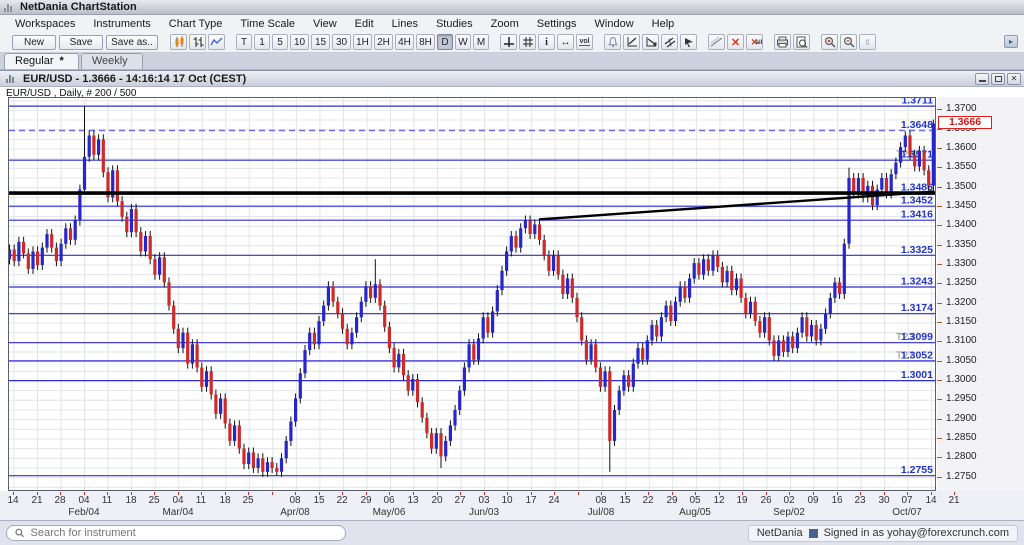 The width and height of the screenshot is (1024, 545). Describe the element at coordinates (782, 42) in the screenshot. I see `printer-icon` at that location.